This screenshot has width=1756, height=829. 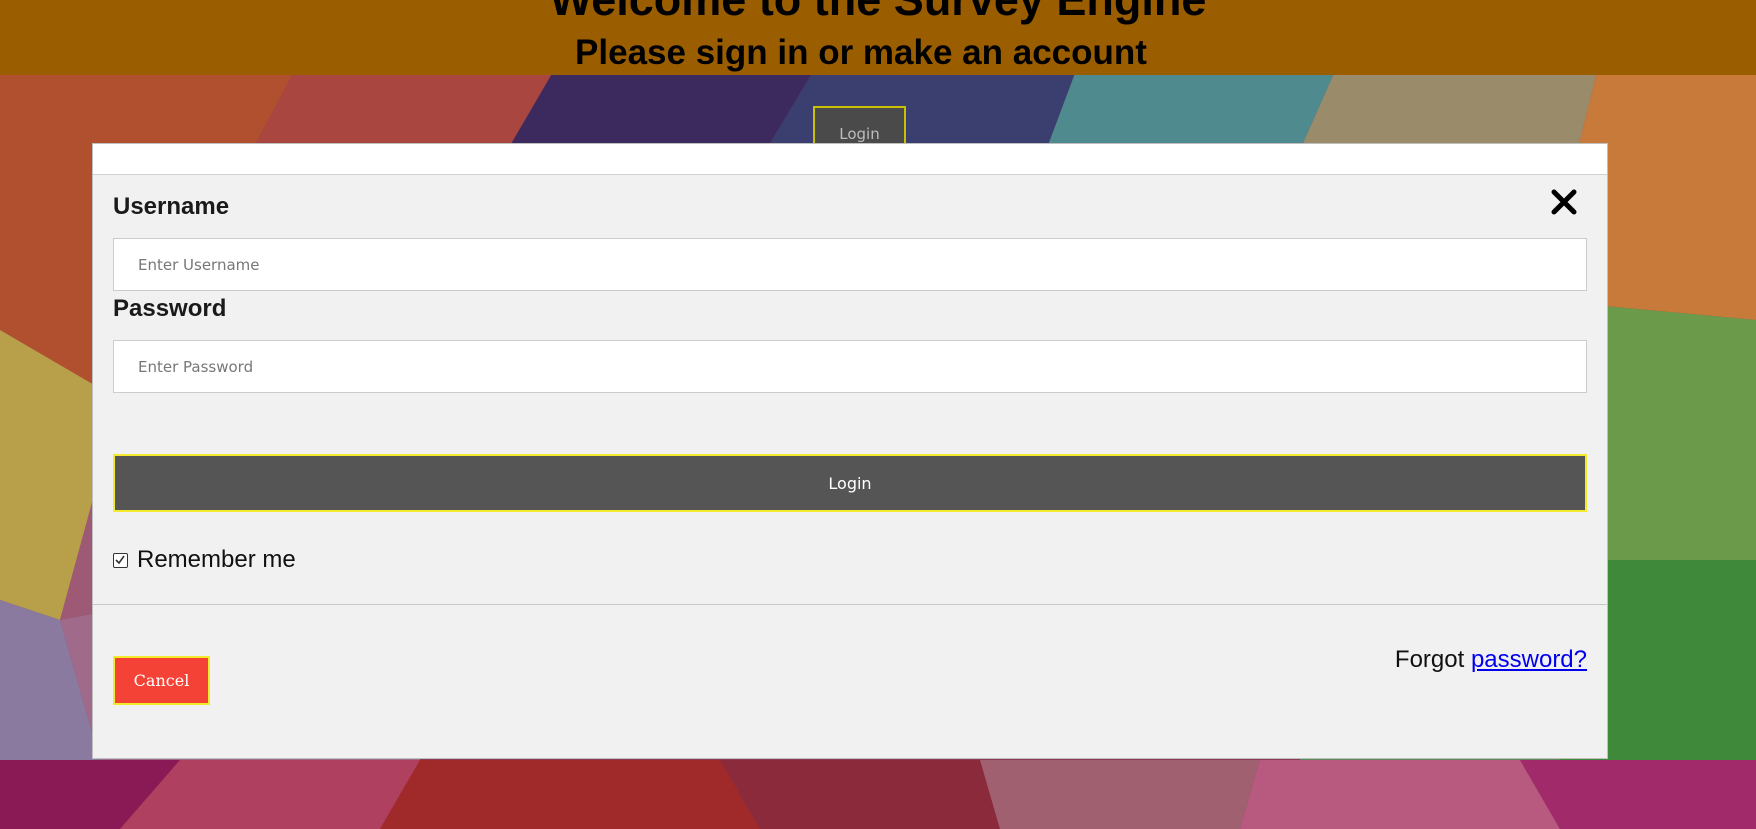 I want to click on forgot-password-link: password?, so click(x=1529, y=659).